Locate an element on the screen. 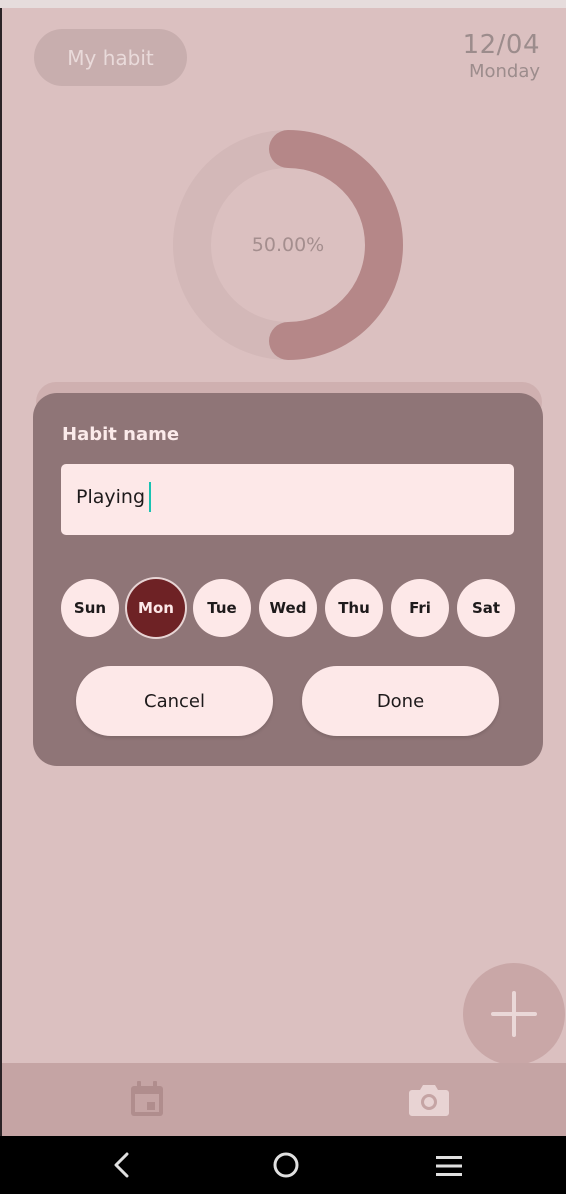 This screenshot has height=1194, width=566. day-sun: Sun is located at coordinates (90, 608).